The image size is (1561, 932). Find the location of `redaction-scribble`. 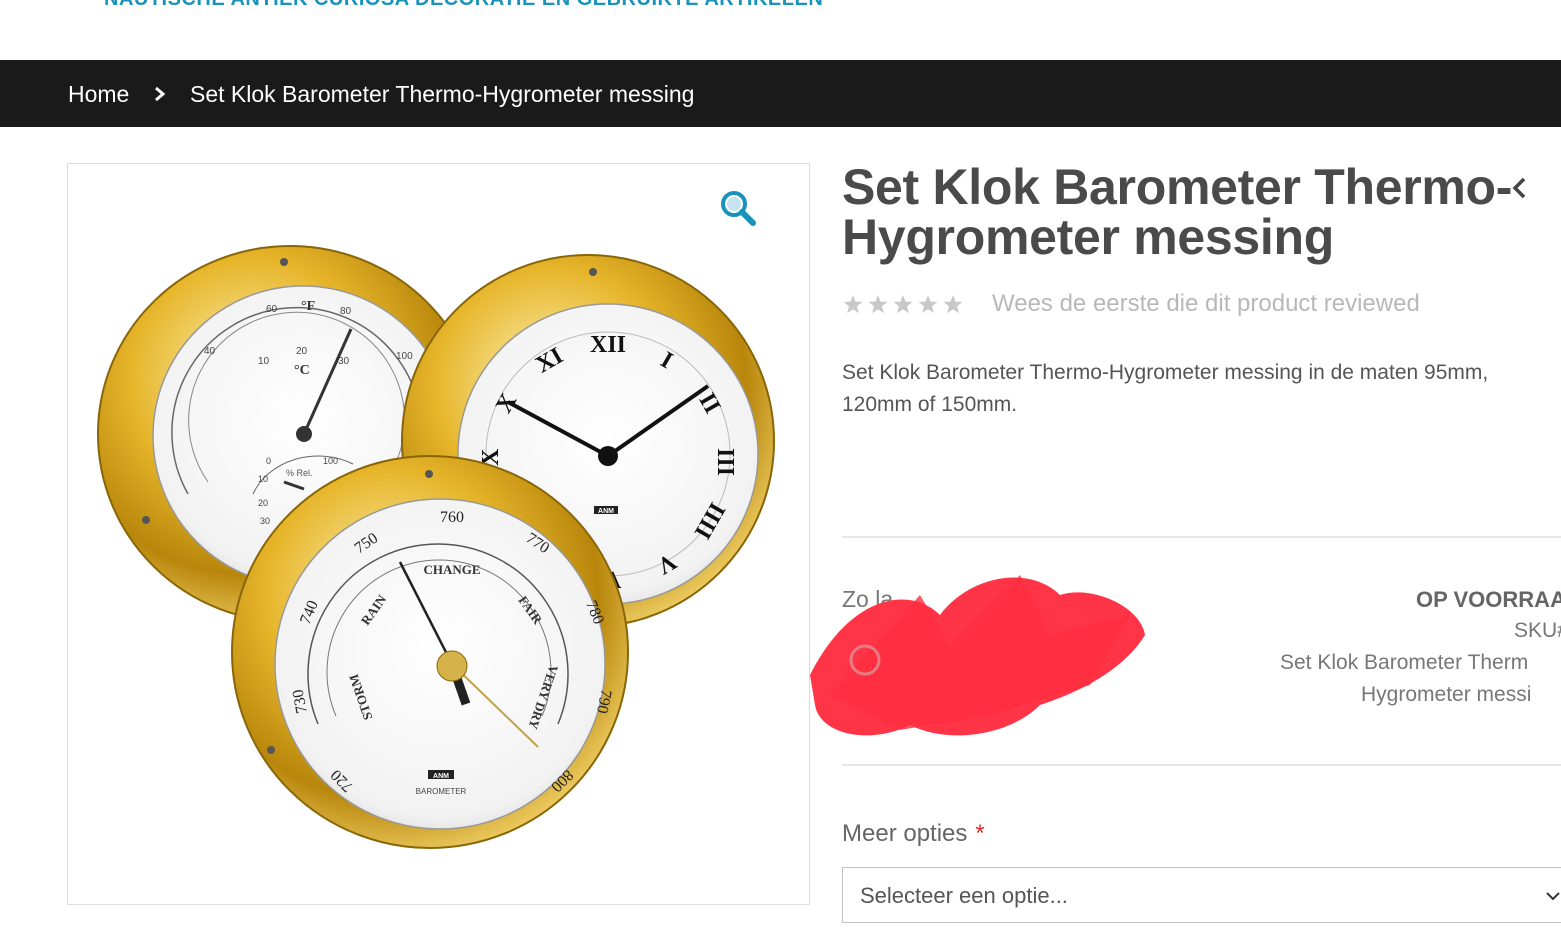

redaction-scribble is located at coordinates (977, 655).